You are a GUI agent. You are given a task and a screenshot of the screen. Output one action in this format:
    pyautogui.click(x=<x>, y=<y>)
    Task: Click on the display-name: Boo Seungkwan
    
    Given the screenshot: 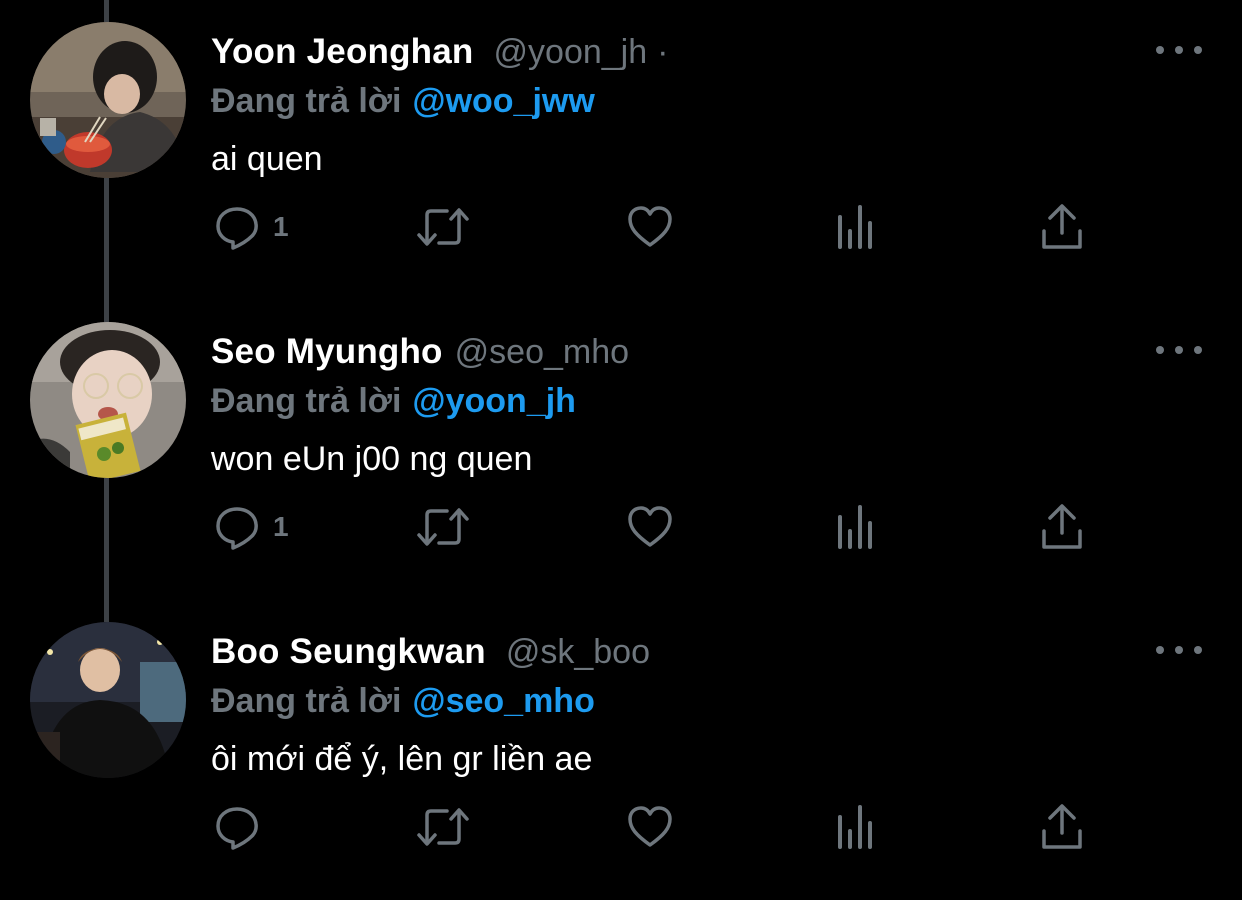 What is the action you would take?
    pyautogui.click(x=348, y=652)
    